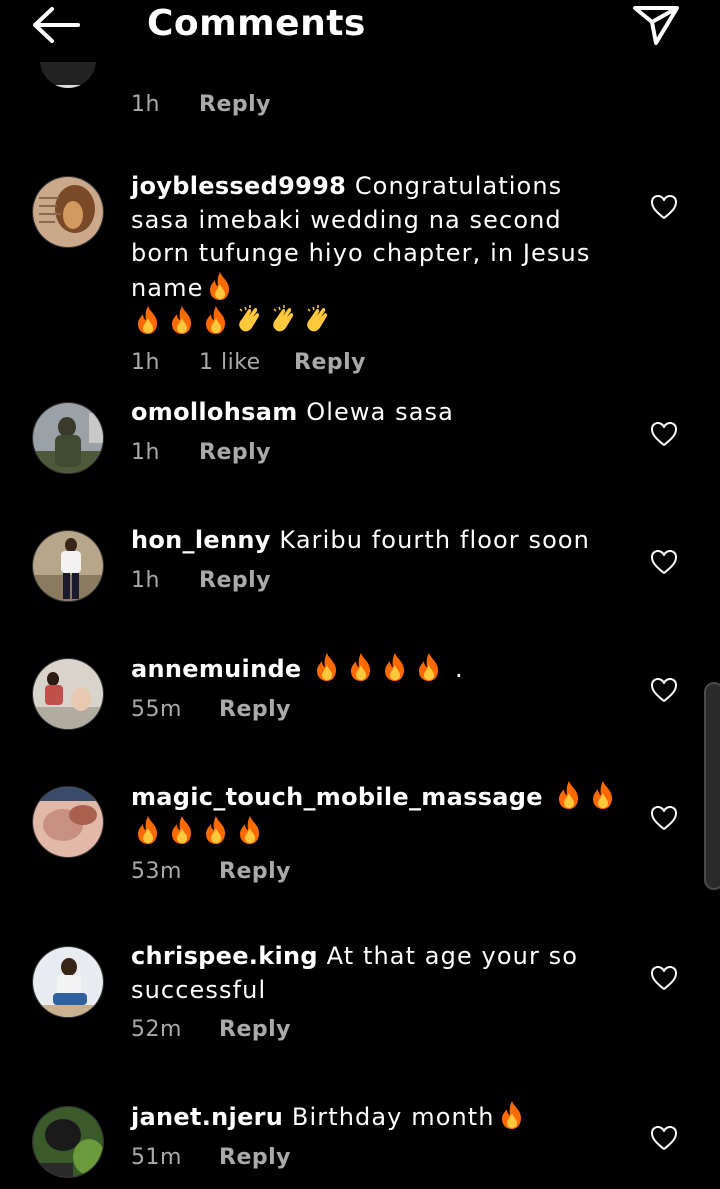 The width and height of the screenshot is (720, 1189). What do you see at coordinates (381, 814) in the screenshot?
I see `comment-text: magic_touch_mobile_massage` at bounding box center [381, 814].